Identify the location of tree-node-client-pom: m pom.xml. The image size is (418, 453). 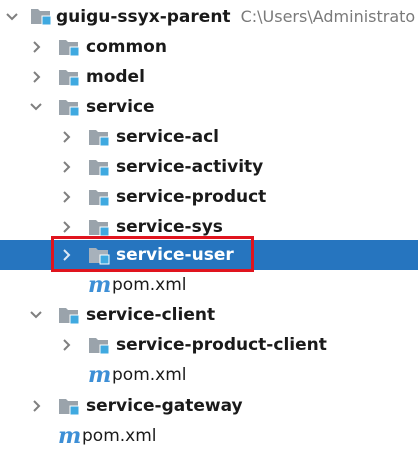
(209, 375).